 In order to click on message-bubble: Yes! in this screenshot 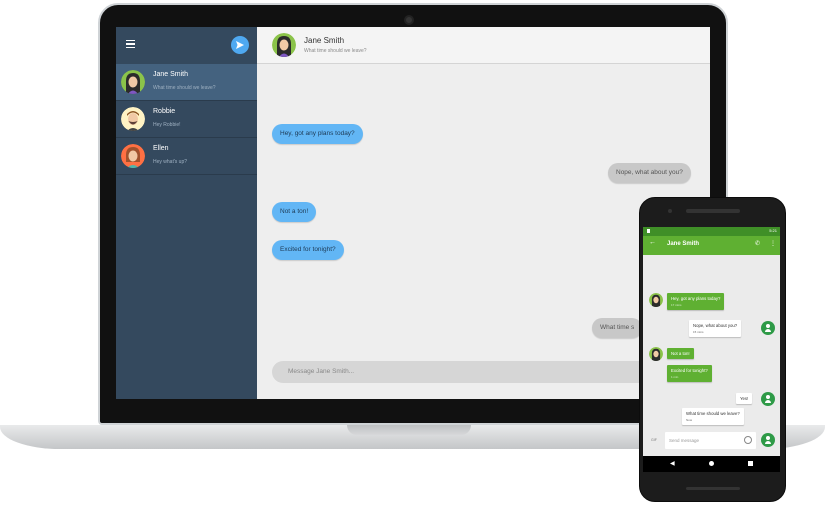, I will do `click(744, 398)`.